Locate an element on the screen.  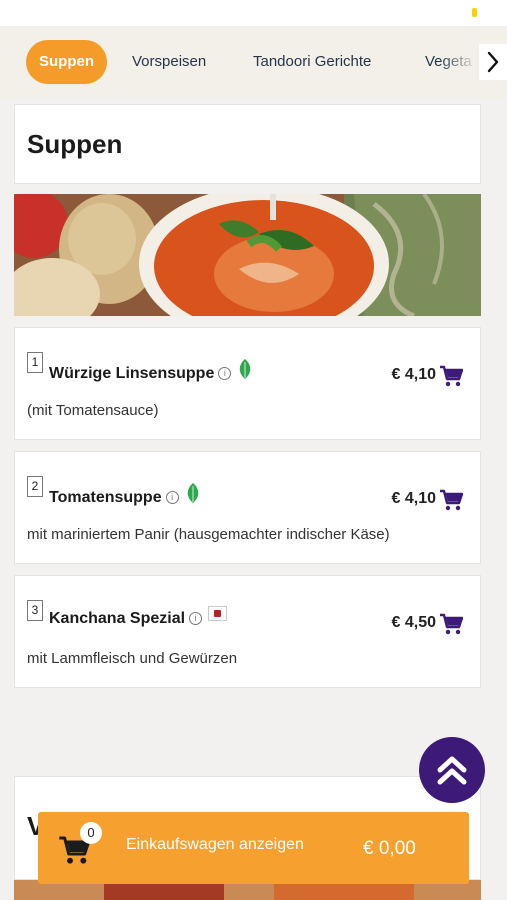
item-name: Würzige Linsensuppe is located at coordinates (132, 373).